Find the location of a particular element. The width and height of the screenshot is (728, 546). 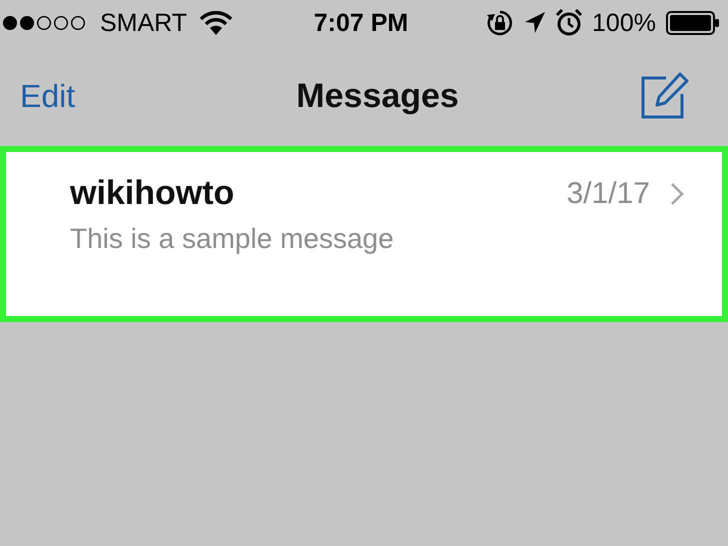

compose-icon is located at coordinates (665, 96).